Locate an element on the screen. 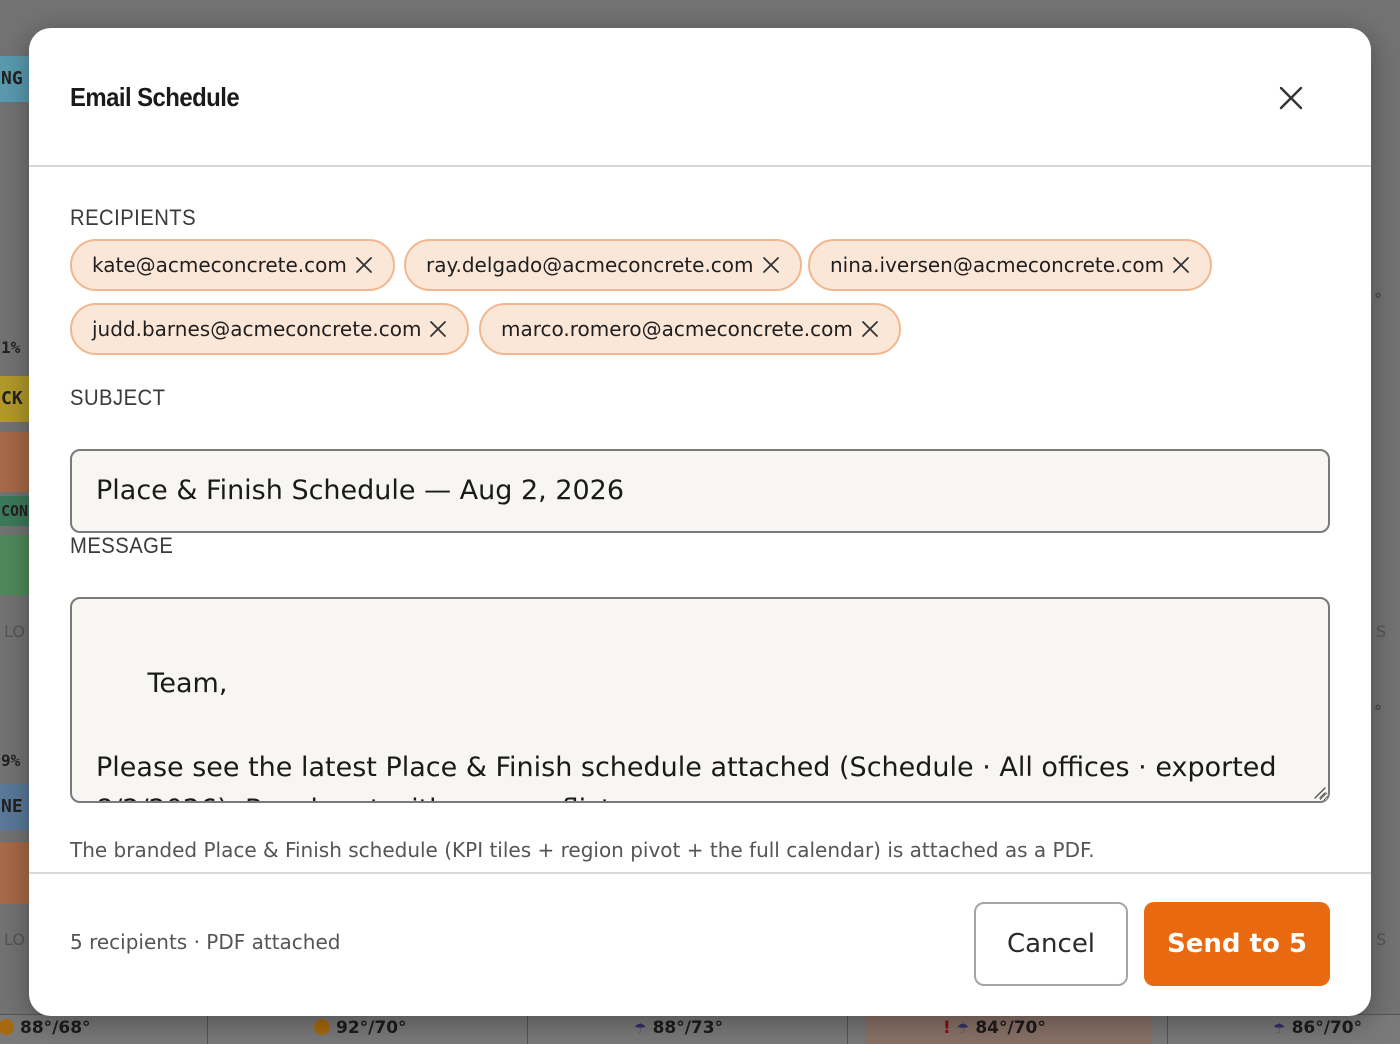 This screenshot has height=1044, width=1400. dialog-title: Email Schedule is located at coordinates (155, 97).